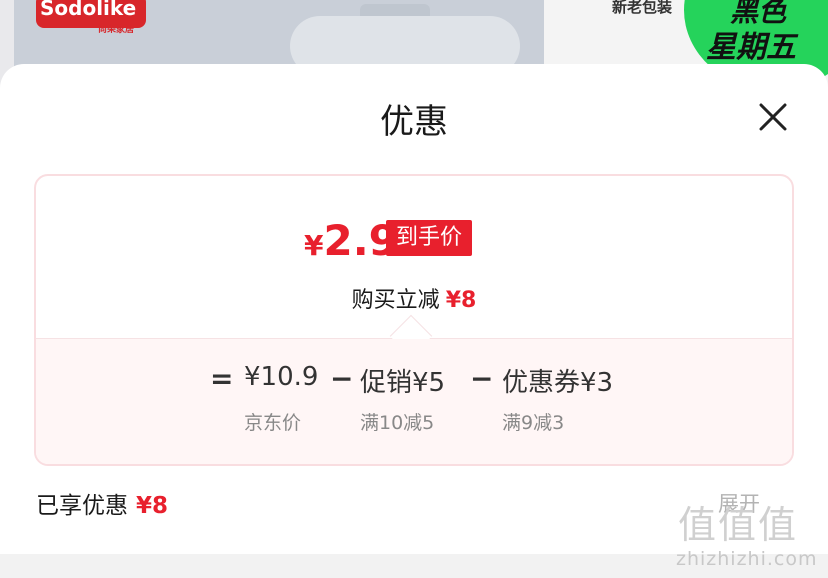  Describe the element at coordinates (395, 300) in the screenshot. I see `instant-cut-label: 购买立减` at that location.